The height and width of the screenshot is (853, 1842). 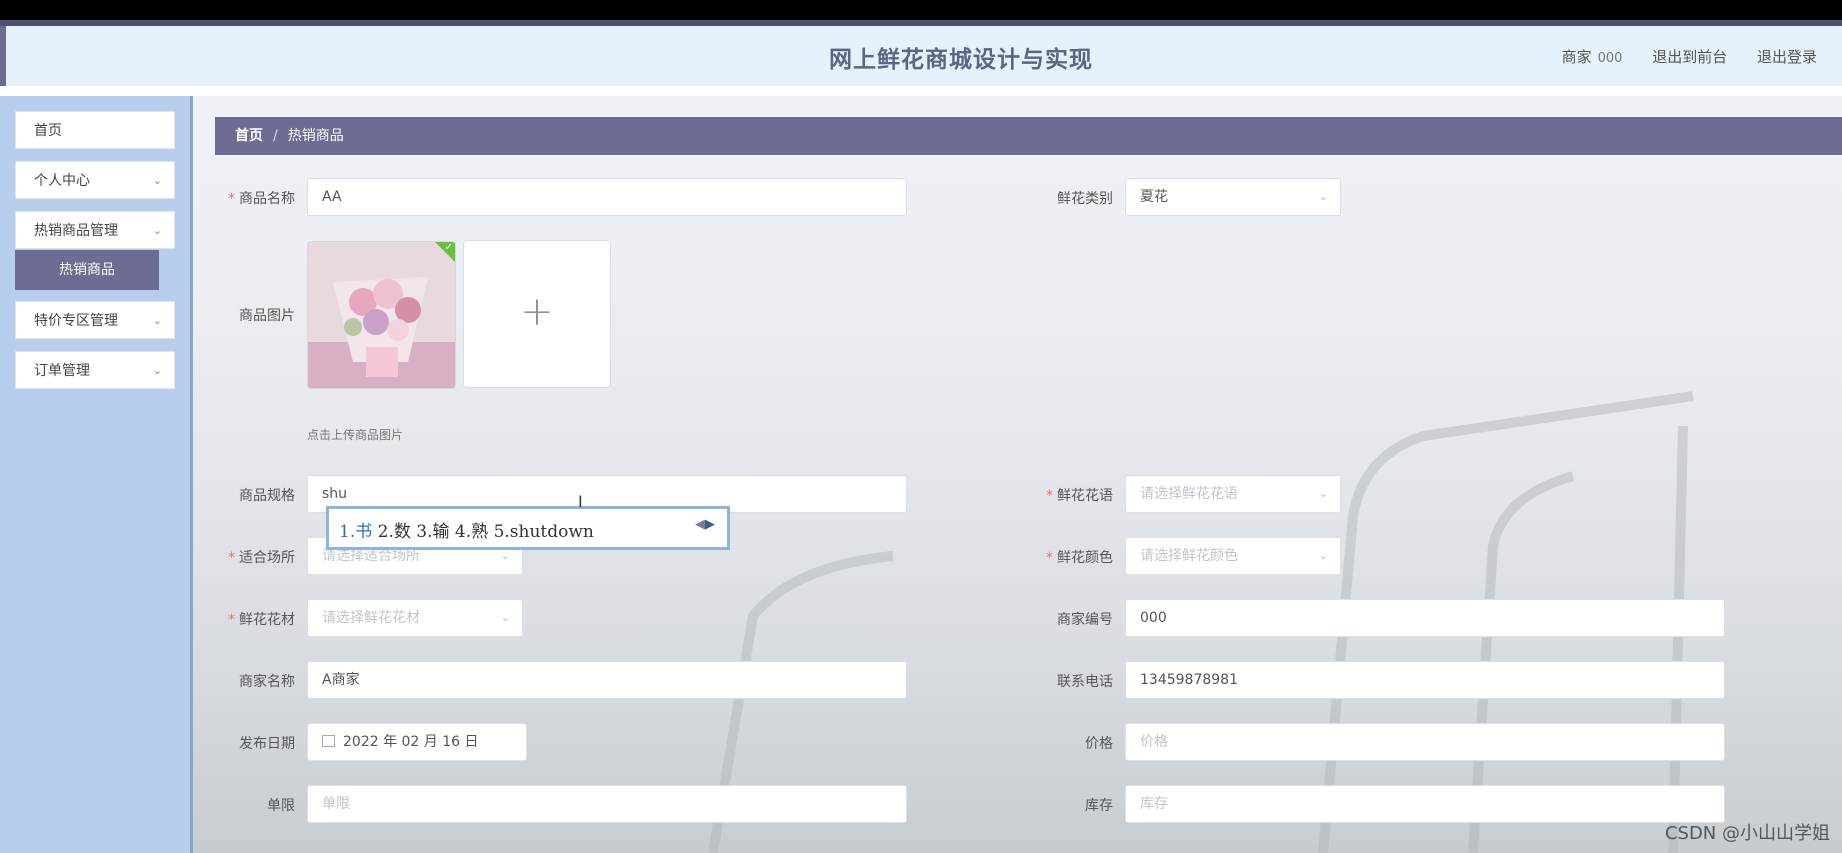 What do you see at coordinates (710, 524) in the screenshot?
I see `ime-next-icon: ▶` at bounding box center [710, 524].